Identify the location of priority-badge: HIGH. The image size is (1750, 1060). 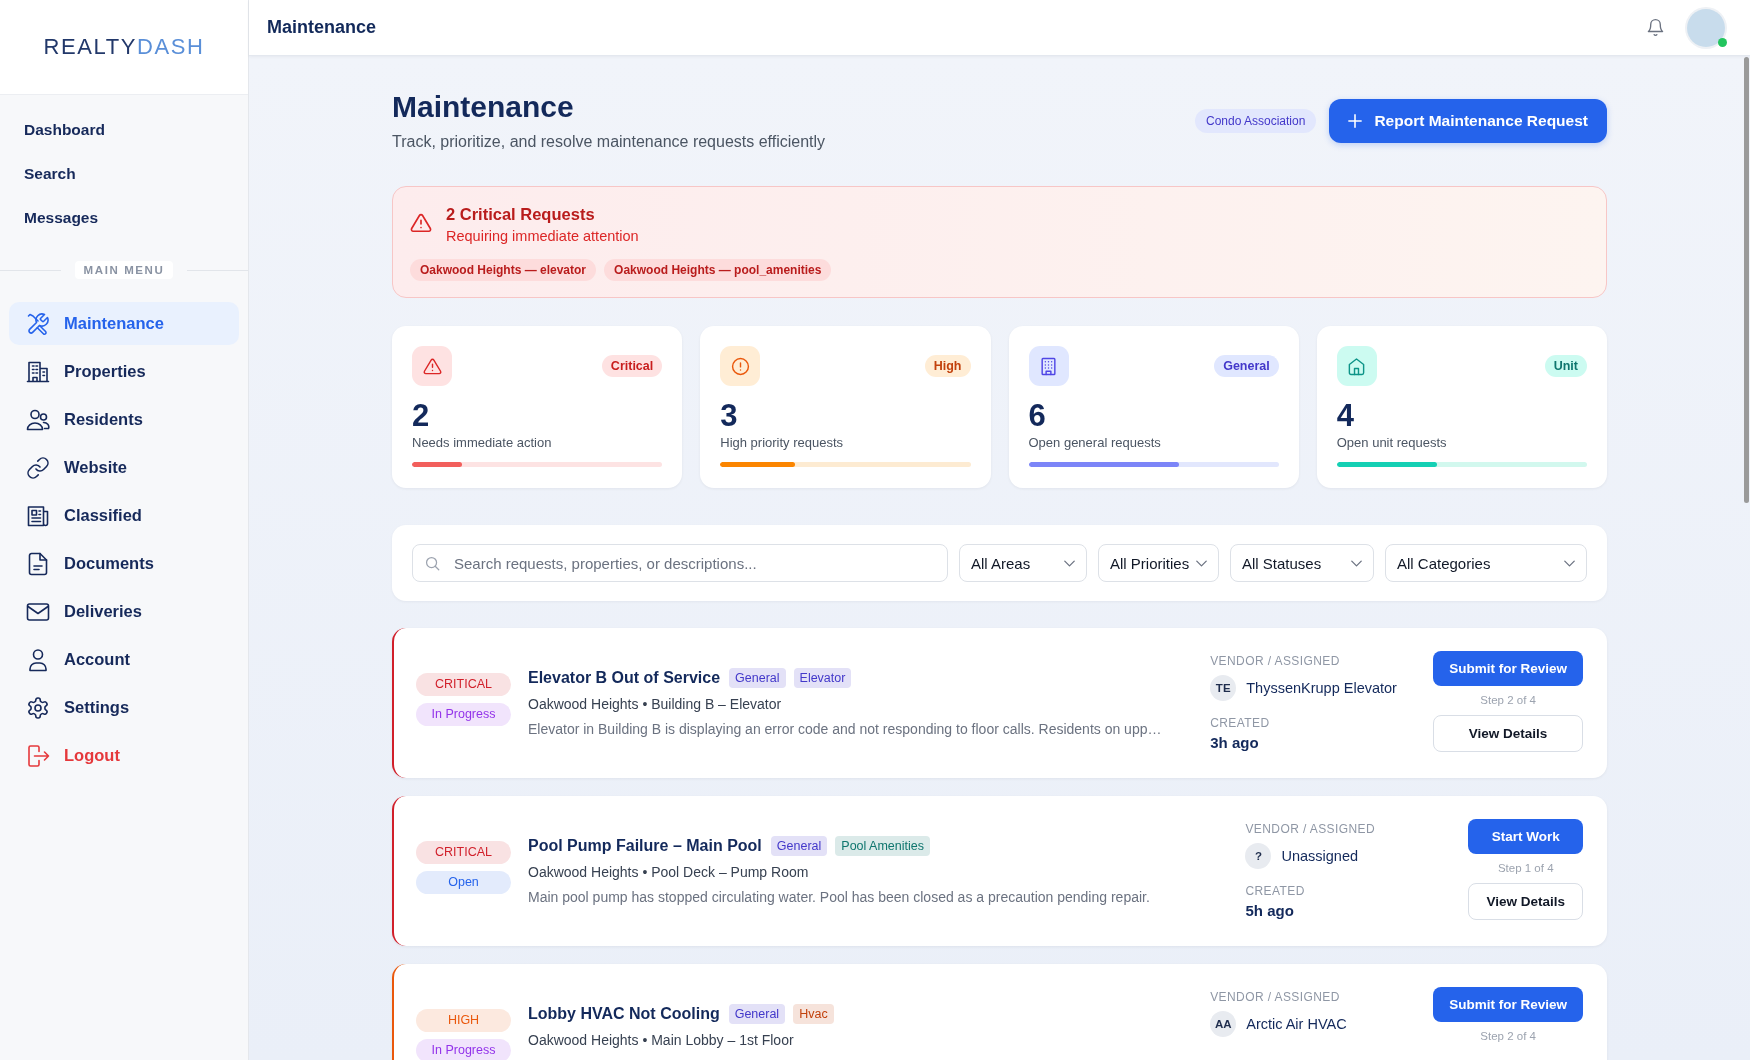
(463, 1020).